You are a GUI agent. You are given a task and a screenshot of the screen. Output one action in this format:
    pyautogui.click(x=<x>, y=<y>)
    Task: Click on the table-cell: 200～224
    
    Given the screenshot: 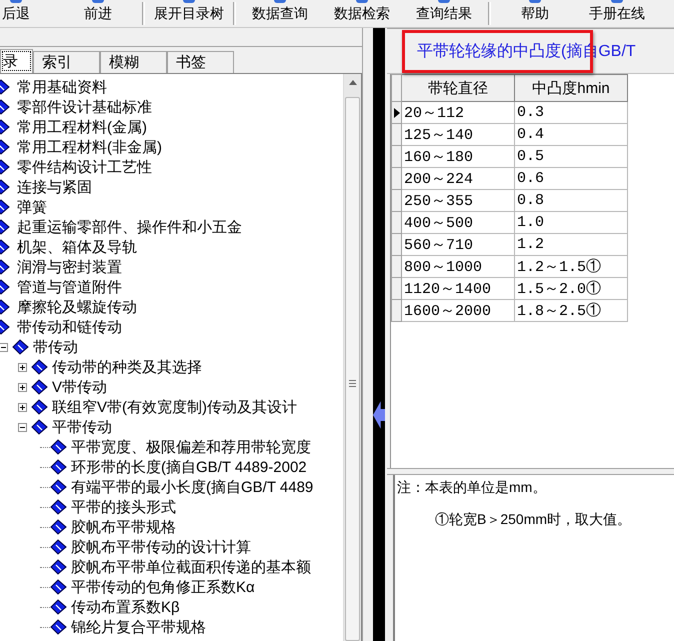 What is the action you would take?
    pyautogui.click(x=458, y=179)
    